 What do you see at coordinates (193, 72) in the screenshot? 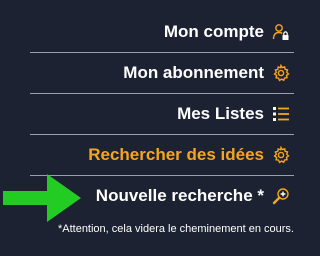
I see `menu-item-label: Mon abonnement` at bounding box center [193, 72].